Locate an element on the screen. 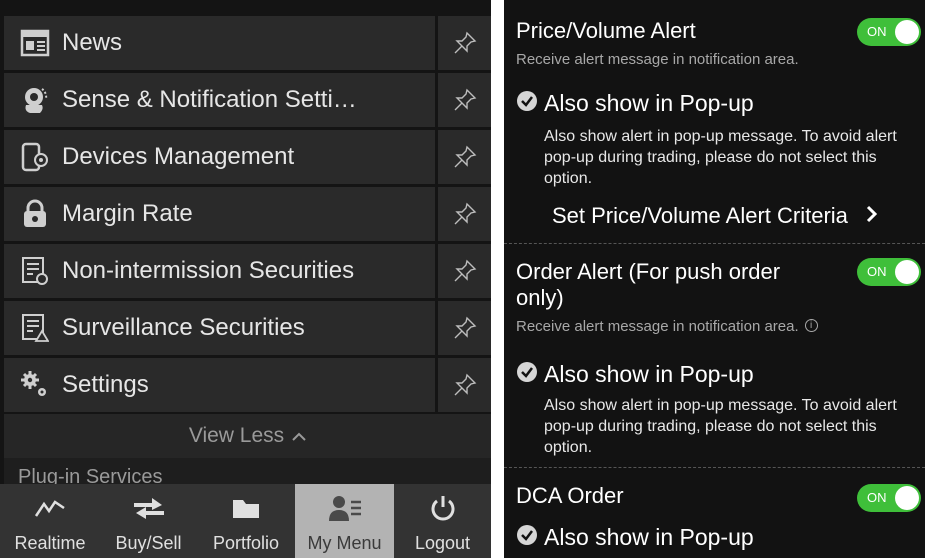 The height and width of the screenshot is (558, 925). chevron-right-icon is located at coordinates (872, 216).